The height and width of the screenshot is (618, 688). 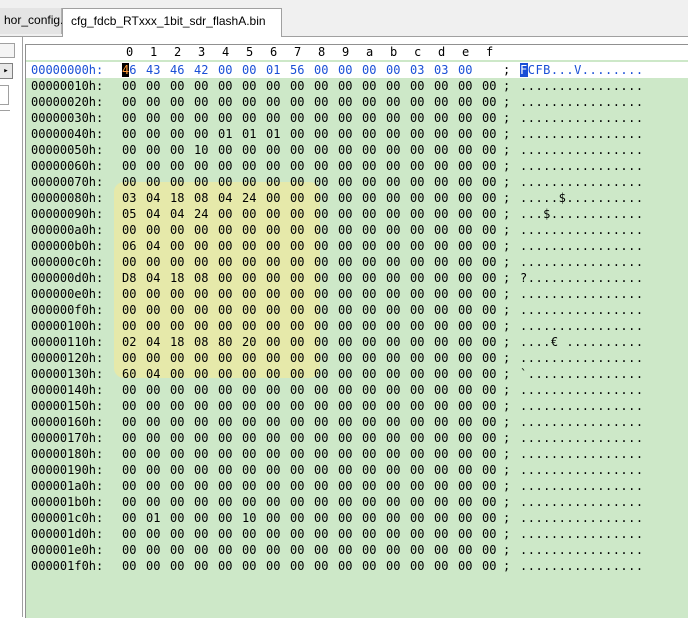 I want to click on hex-byte: D8, so click(x=129, y=278).